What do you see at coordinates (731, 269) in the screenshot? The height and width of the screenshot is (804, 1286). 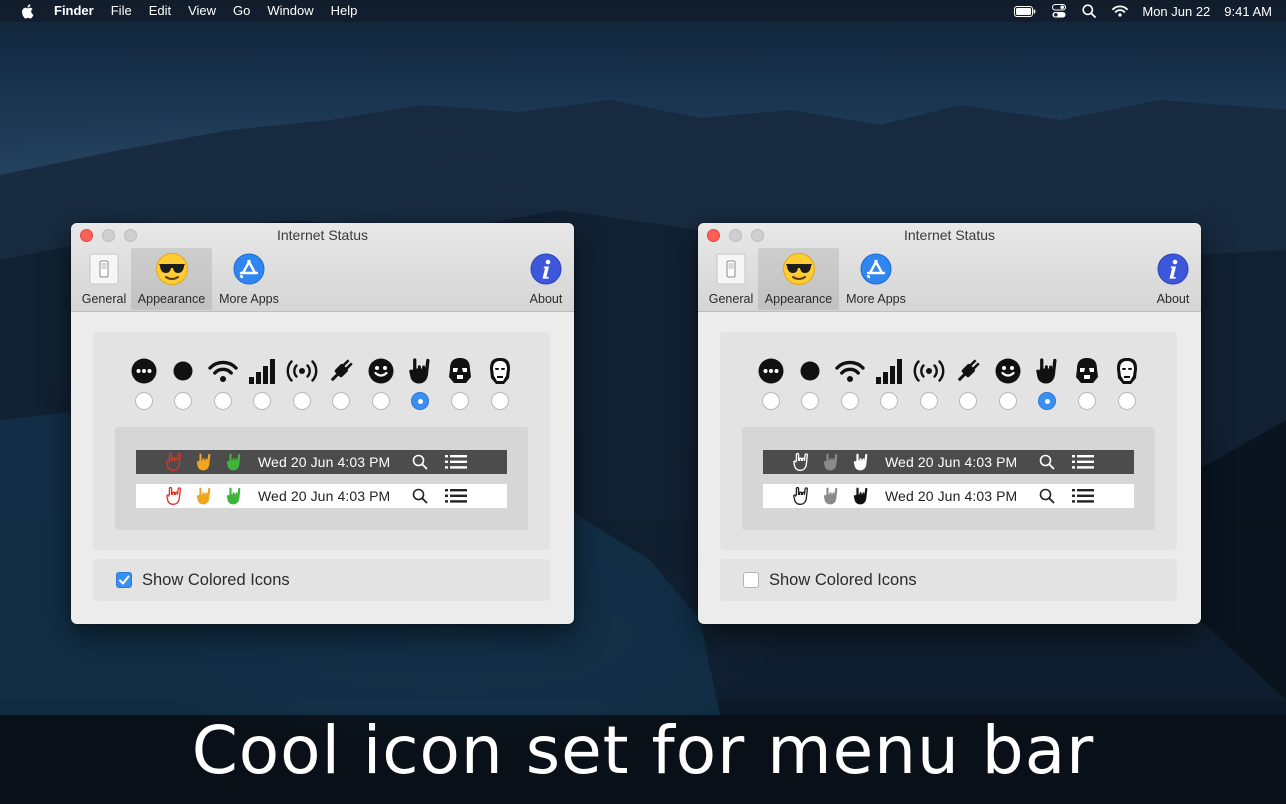 I see `light-switch-icon` at bounding box center [731, 269].